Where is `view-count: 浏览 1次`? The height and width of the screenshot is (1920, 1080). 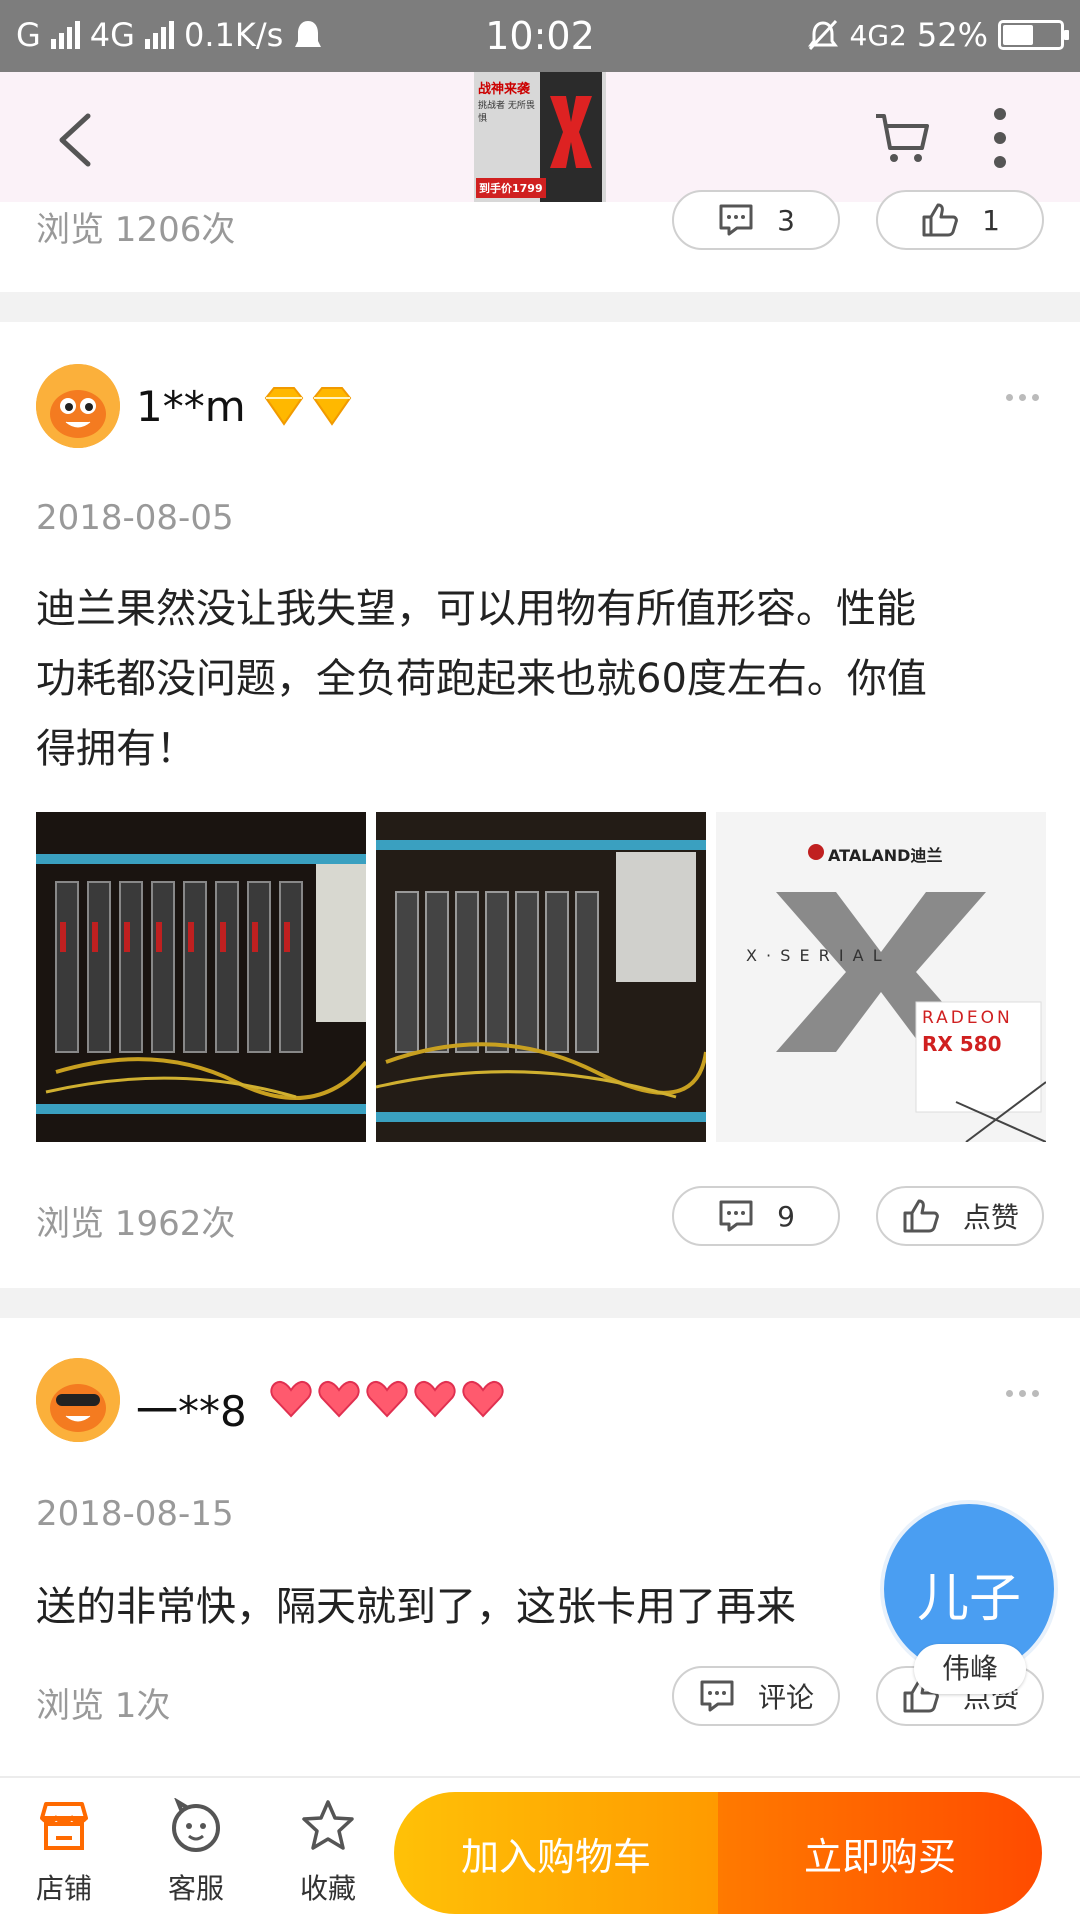
view-count: 浏览 1次 is located at coordinates (103, 1706).